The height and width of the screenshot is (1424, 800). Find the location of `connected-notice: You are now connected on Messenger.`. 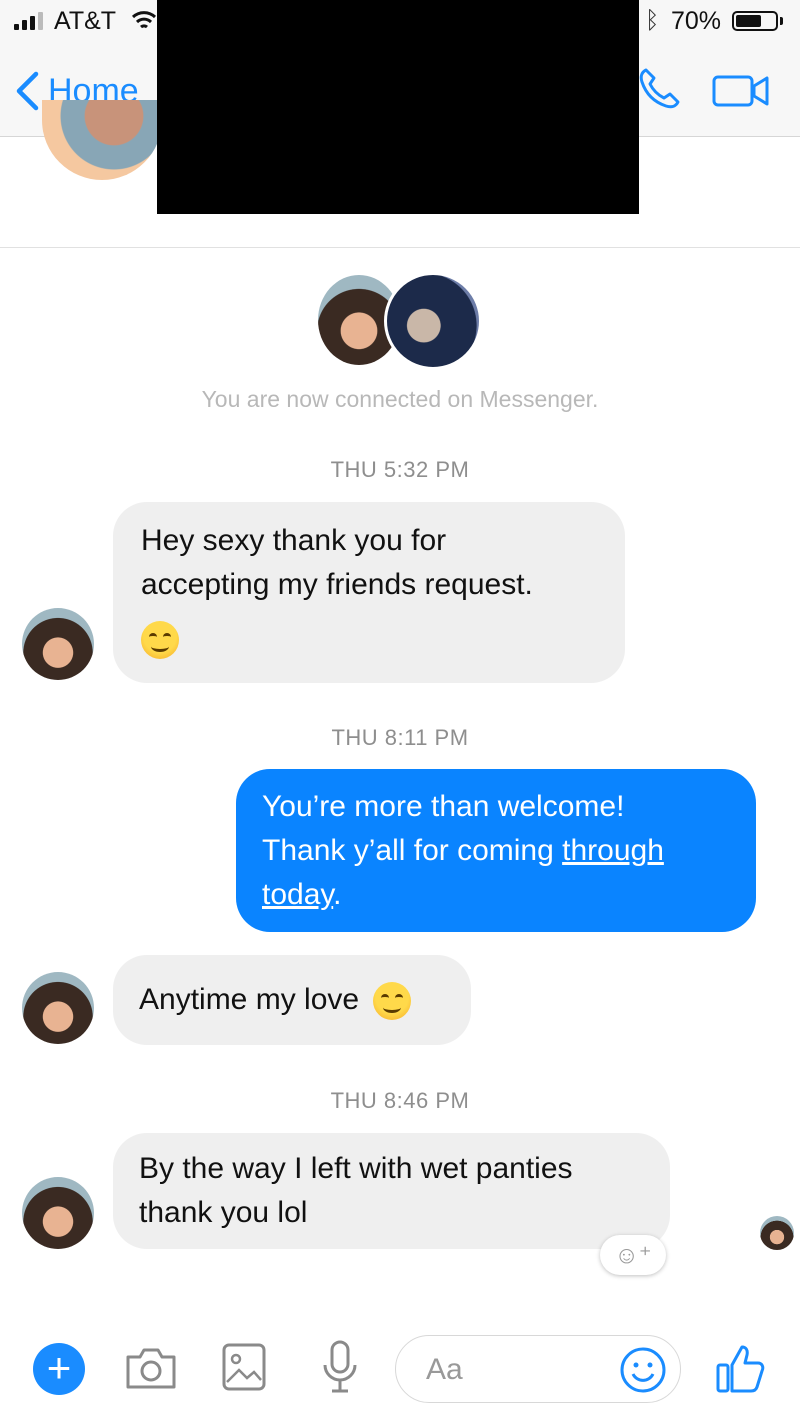

connected-notice: You are now connected on Messenger. is located at coordinates (400, 399).